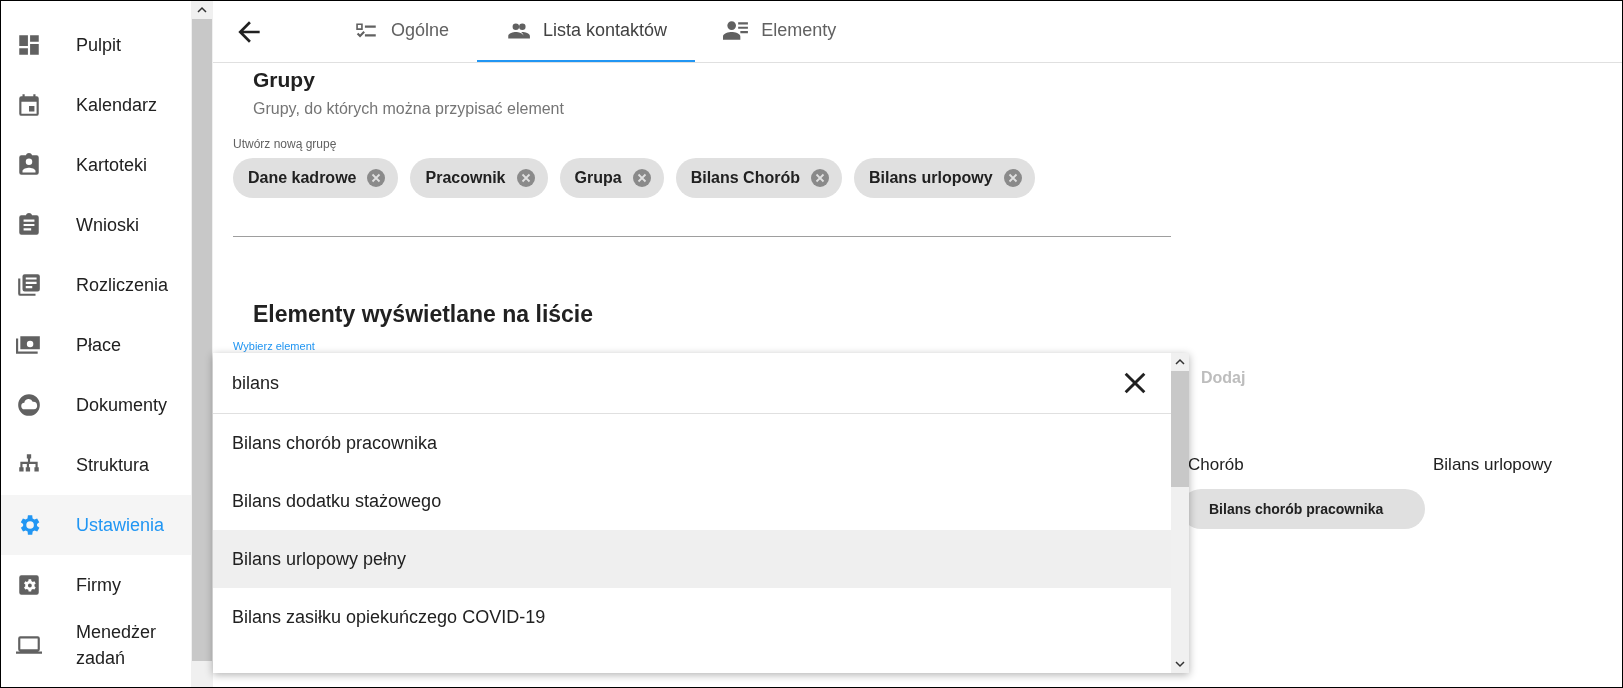  Describe the element at coordinates (96, 465) in the screenshot. I see `sidebar-item: Struktura` at that location.